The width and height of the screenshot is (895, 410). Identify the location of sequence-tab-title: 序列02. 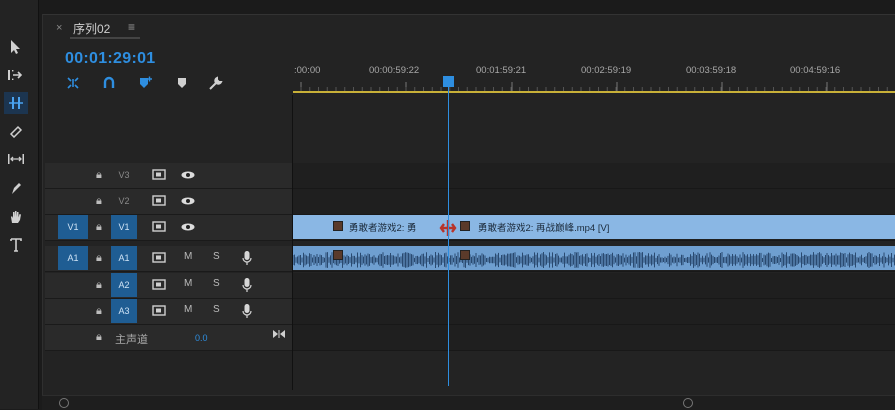
(91, 28).